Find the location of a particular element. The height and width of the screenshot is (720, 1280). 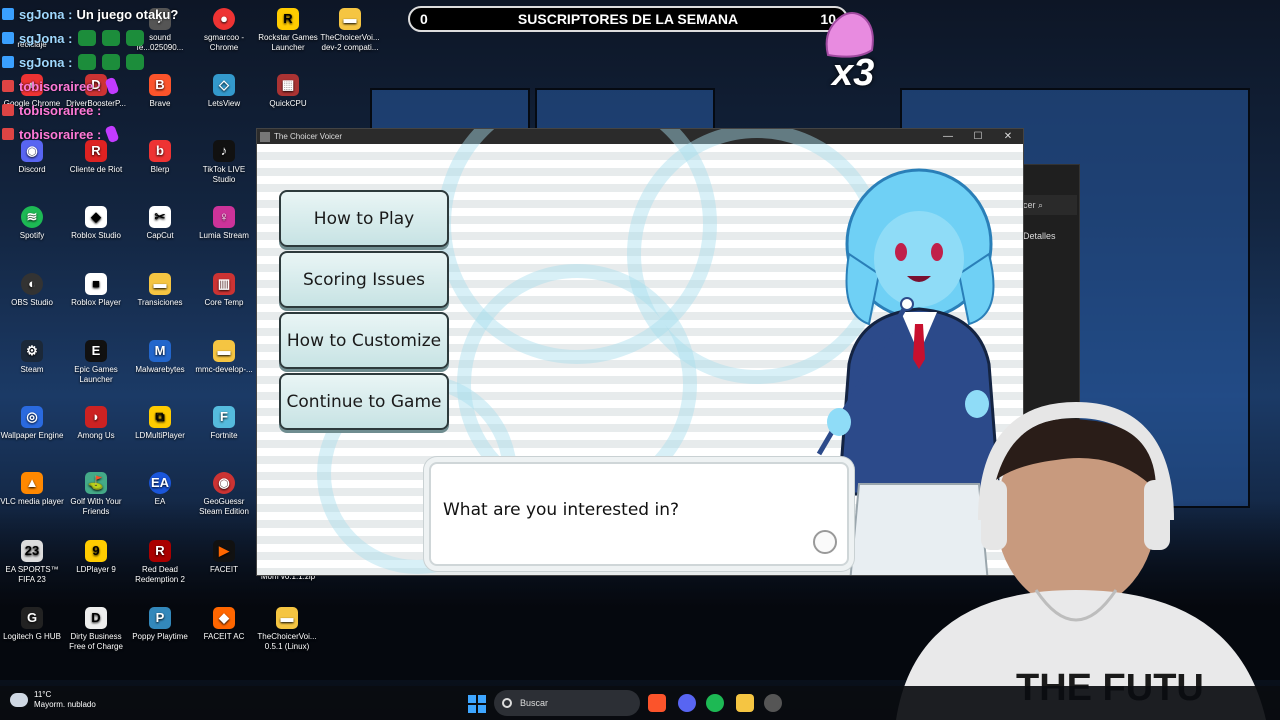

weather-widget: 11°C Mayorm. nublado is located at coordinates (53, 700).